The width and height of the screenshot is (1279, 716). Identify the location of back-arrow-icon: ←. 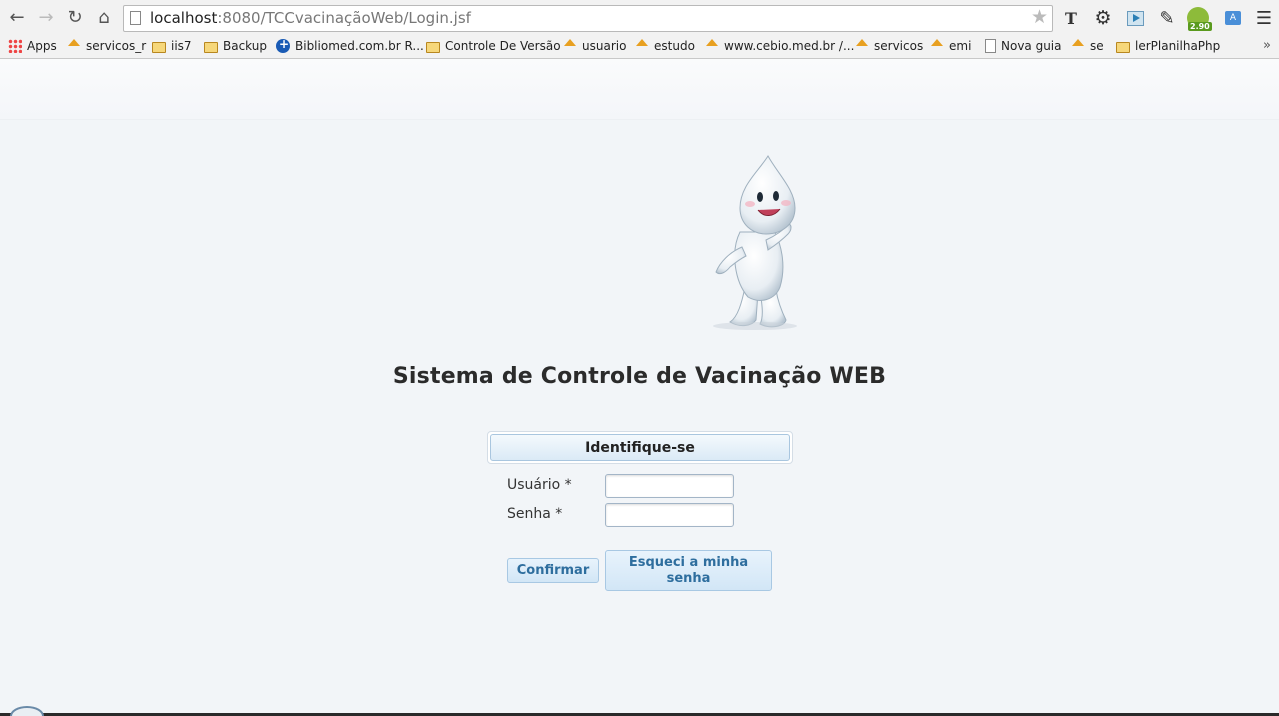
(17, 18).